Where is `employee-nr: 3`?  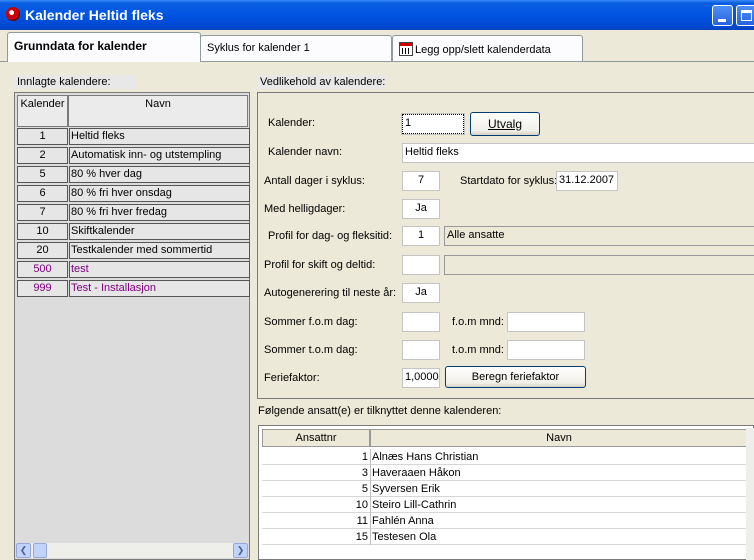 employee-nr: 3 is located at coordinates (364, 473).